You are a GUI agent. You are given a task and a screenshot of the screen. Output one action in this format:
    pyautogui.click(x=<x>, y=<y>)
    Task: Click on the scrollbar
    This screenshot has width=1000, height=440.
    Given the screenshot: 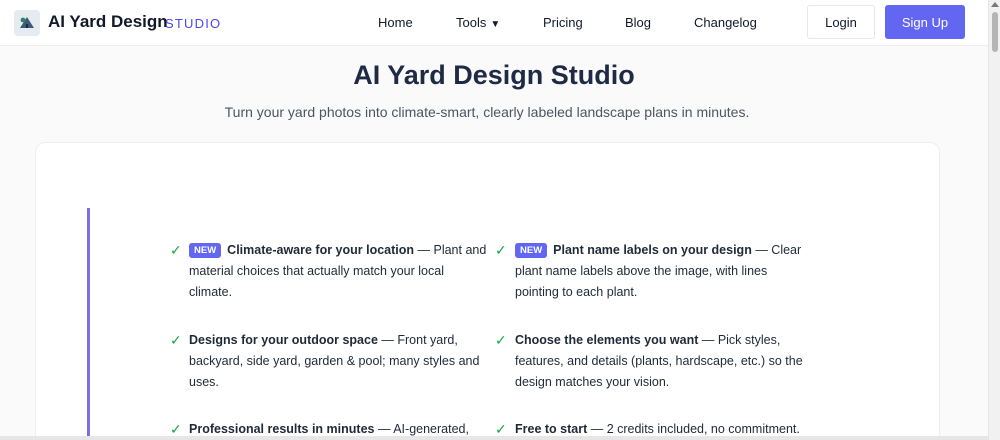 What is the action you would take?
    pyautogui.click(x=994, y=220)
    